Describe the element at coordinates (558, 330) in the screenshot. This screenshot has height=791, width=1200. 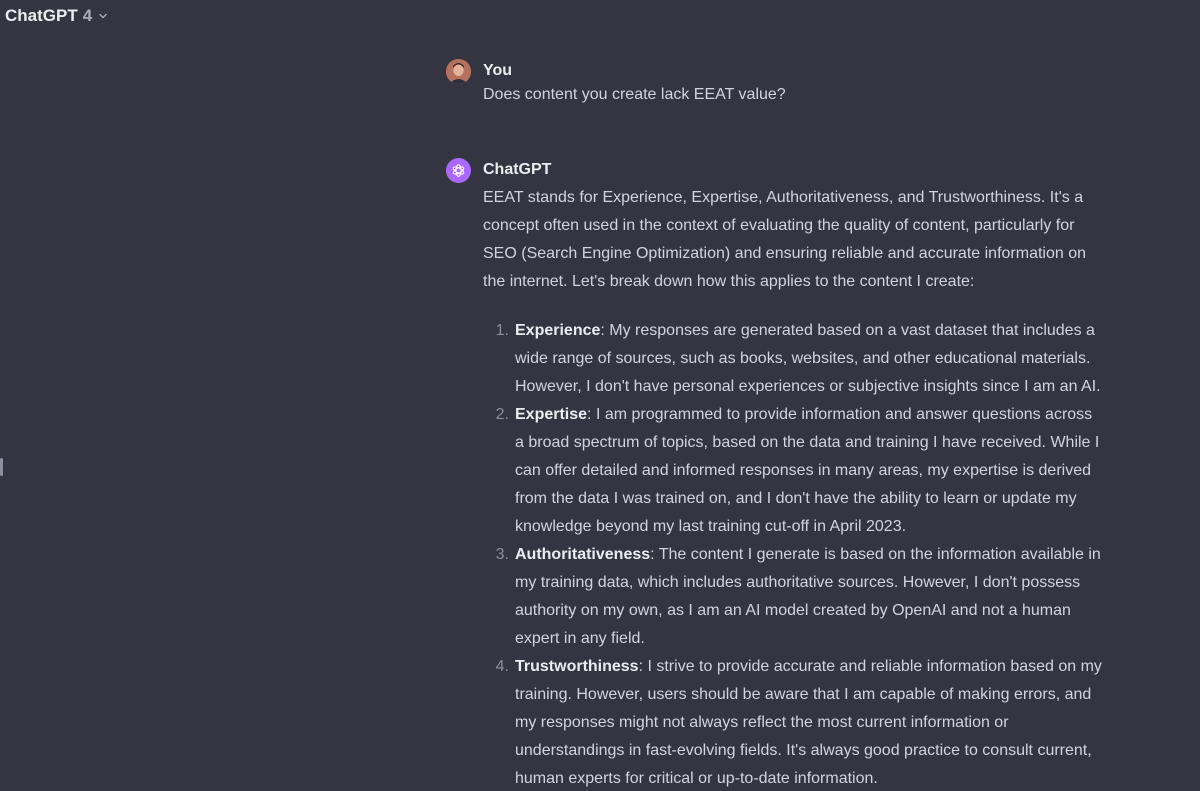
I see `list-item-title: Experience` at that location.